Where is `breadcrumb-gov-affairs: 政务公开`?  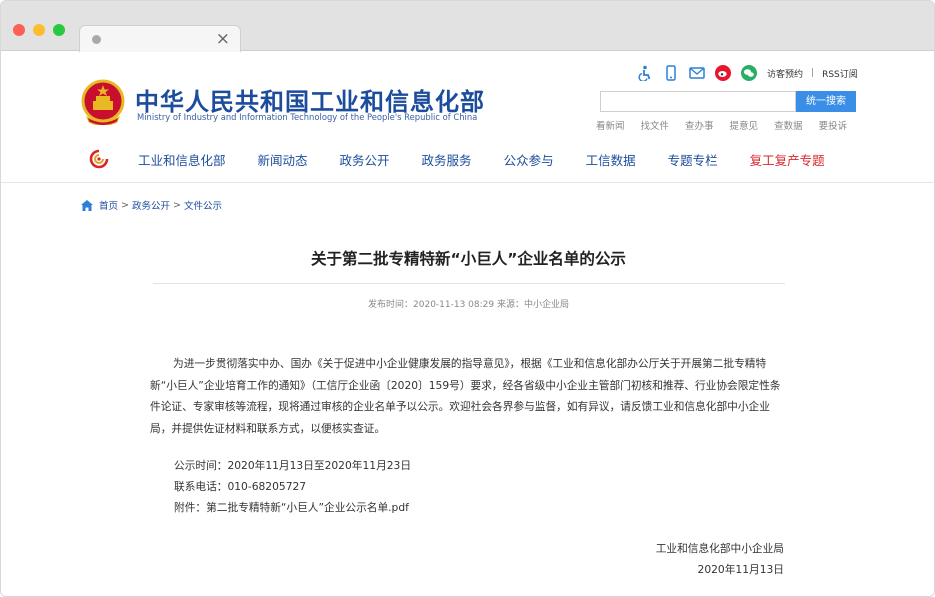 breadcrumb-gov-affairs: 政务公开 is located at coordinates (151, 205).